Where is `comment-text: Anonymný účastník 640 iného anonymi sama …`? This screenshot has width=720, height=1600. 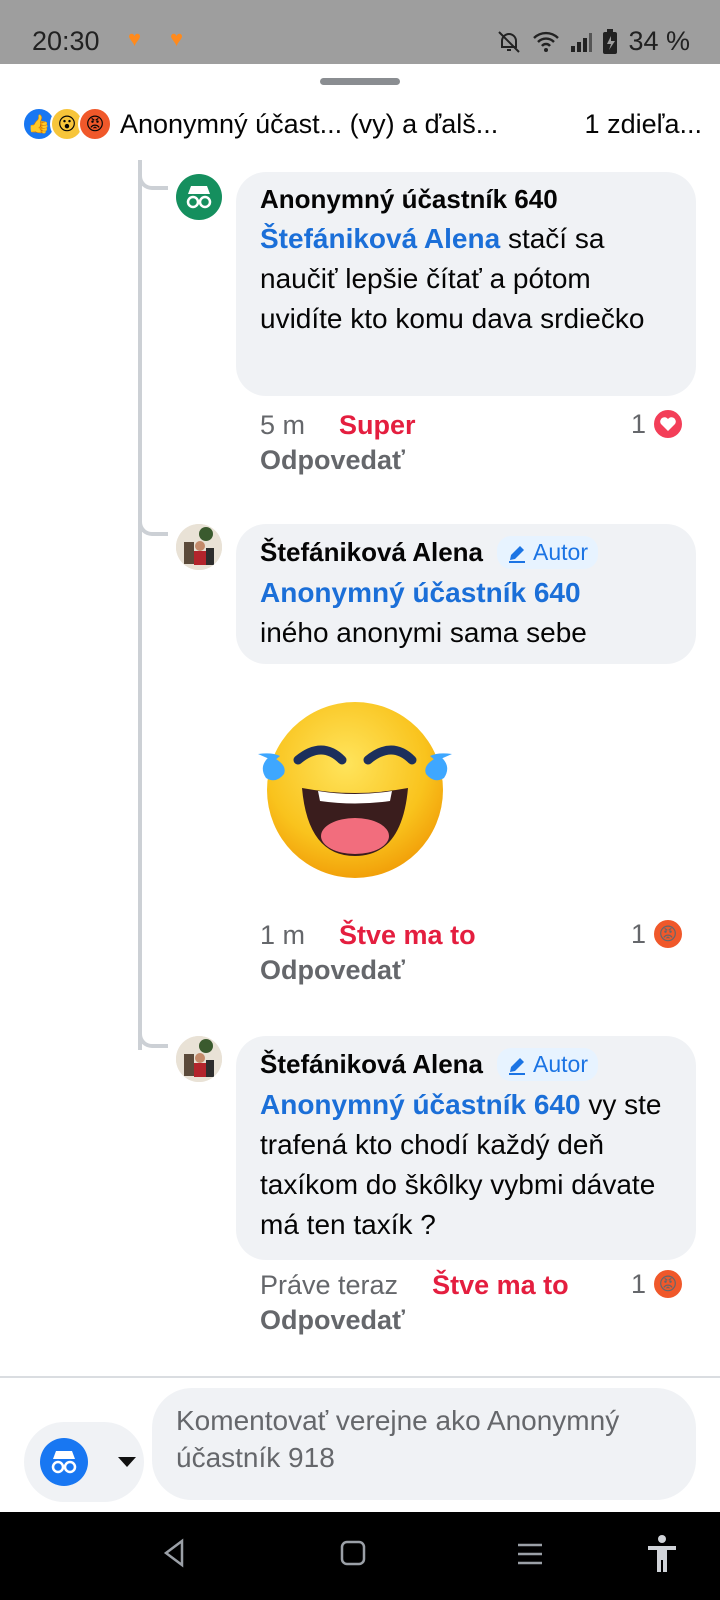
comment-text: Anonymný účastník 640 iného anonymi sama … is located at coordinates (423, 612).